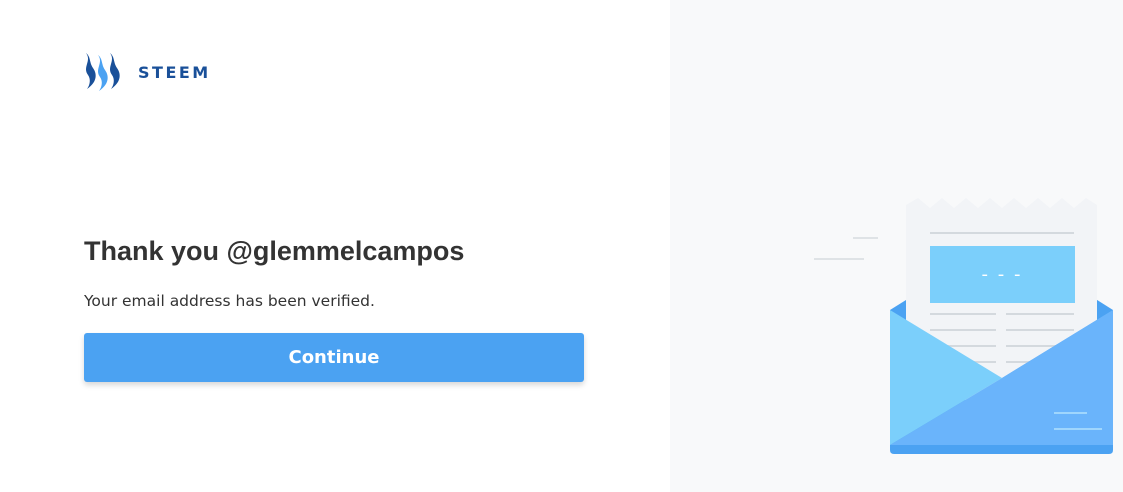 The width and height of the screenshot is (1123, 492). I want to click on continue-button: Continue, so click(334, 357).